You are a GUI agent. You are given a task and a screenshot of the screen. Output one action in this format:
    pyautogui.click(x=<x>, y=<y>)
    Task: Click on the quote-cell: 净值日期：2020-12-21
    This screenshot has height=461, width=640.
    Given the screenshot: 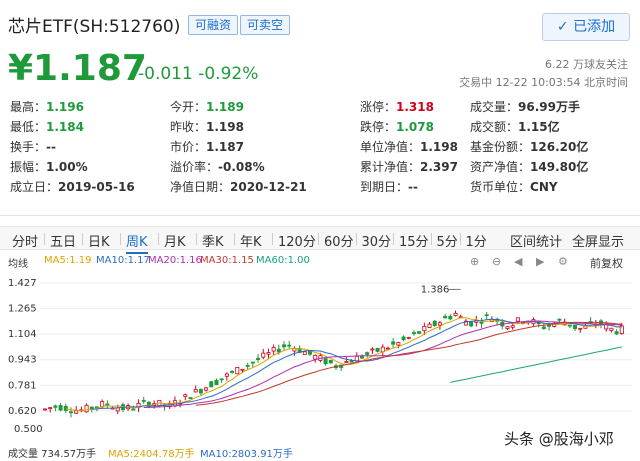 What is the action you would take?
    pyautogui.click(x=238, y=186)
    